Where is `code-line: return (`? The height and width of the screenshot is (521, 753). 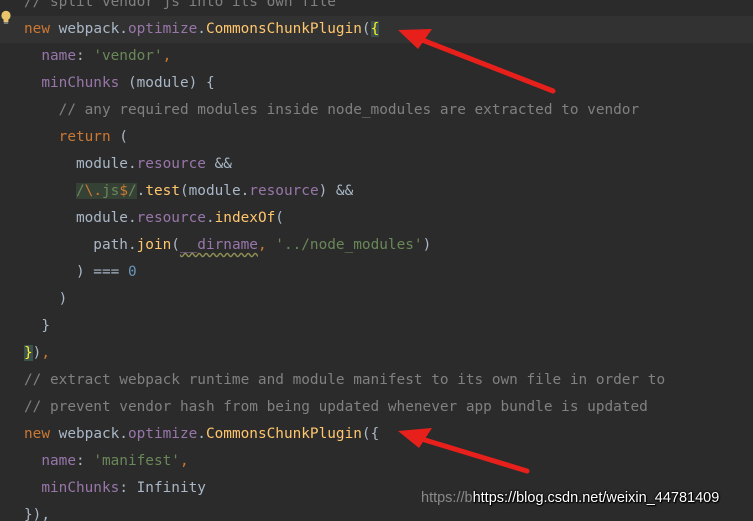
code-line: return ( is located at coordinates (376, 137).